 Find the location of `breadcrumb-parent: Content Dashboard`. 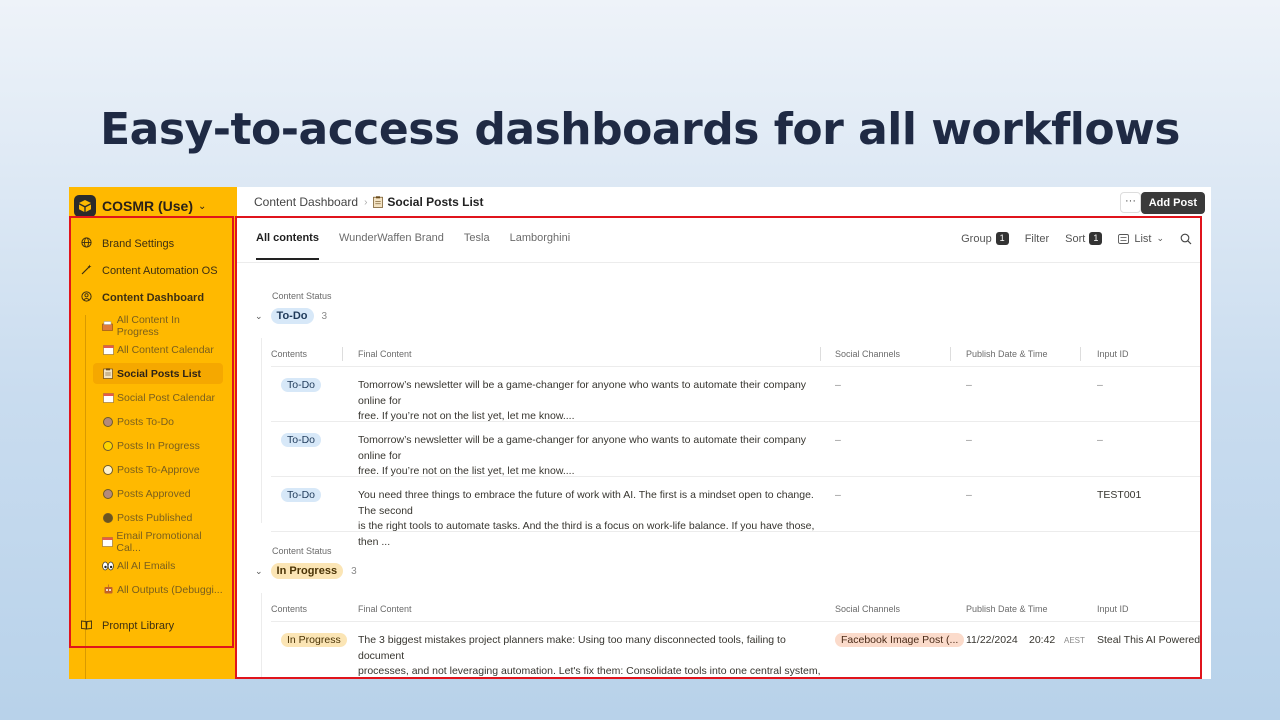

breadcrumb-parent: Content Dashboard is located at coordinates (306, 202).